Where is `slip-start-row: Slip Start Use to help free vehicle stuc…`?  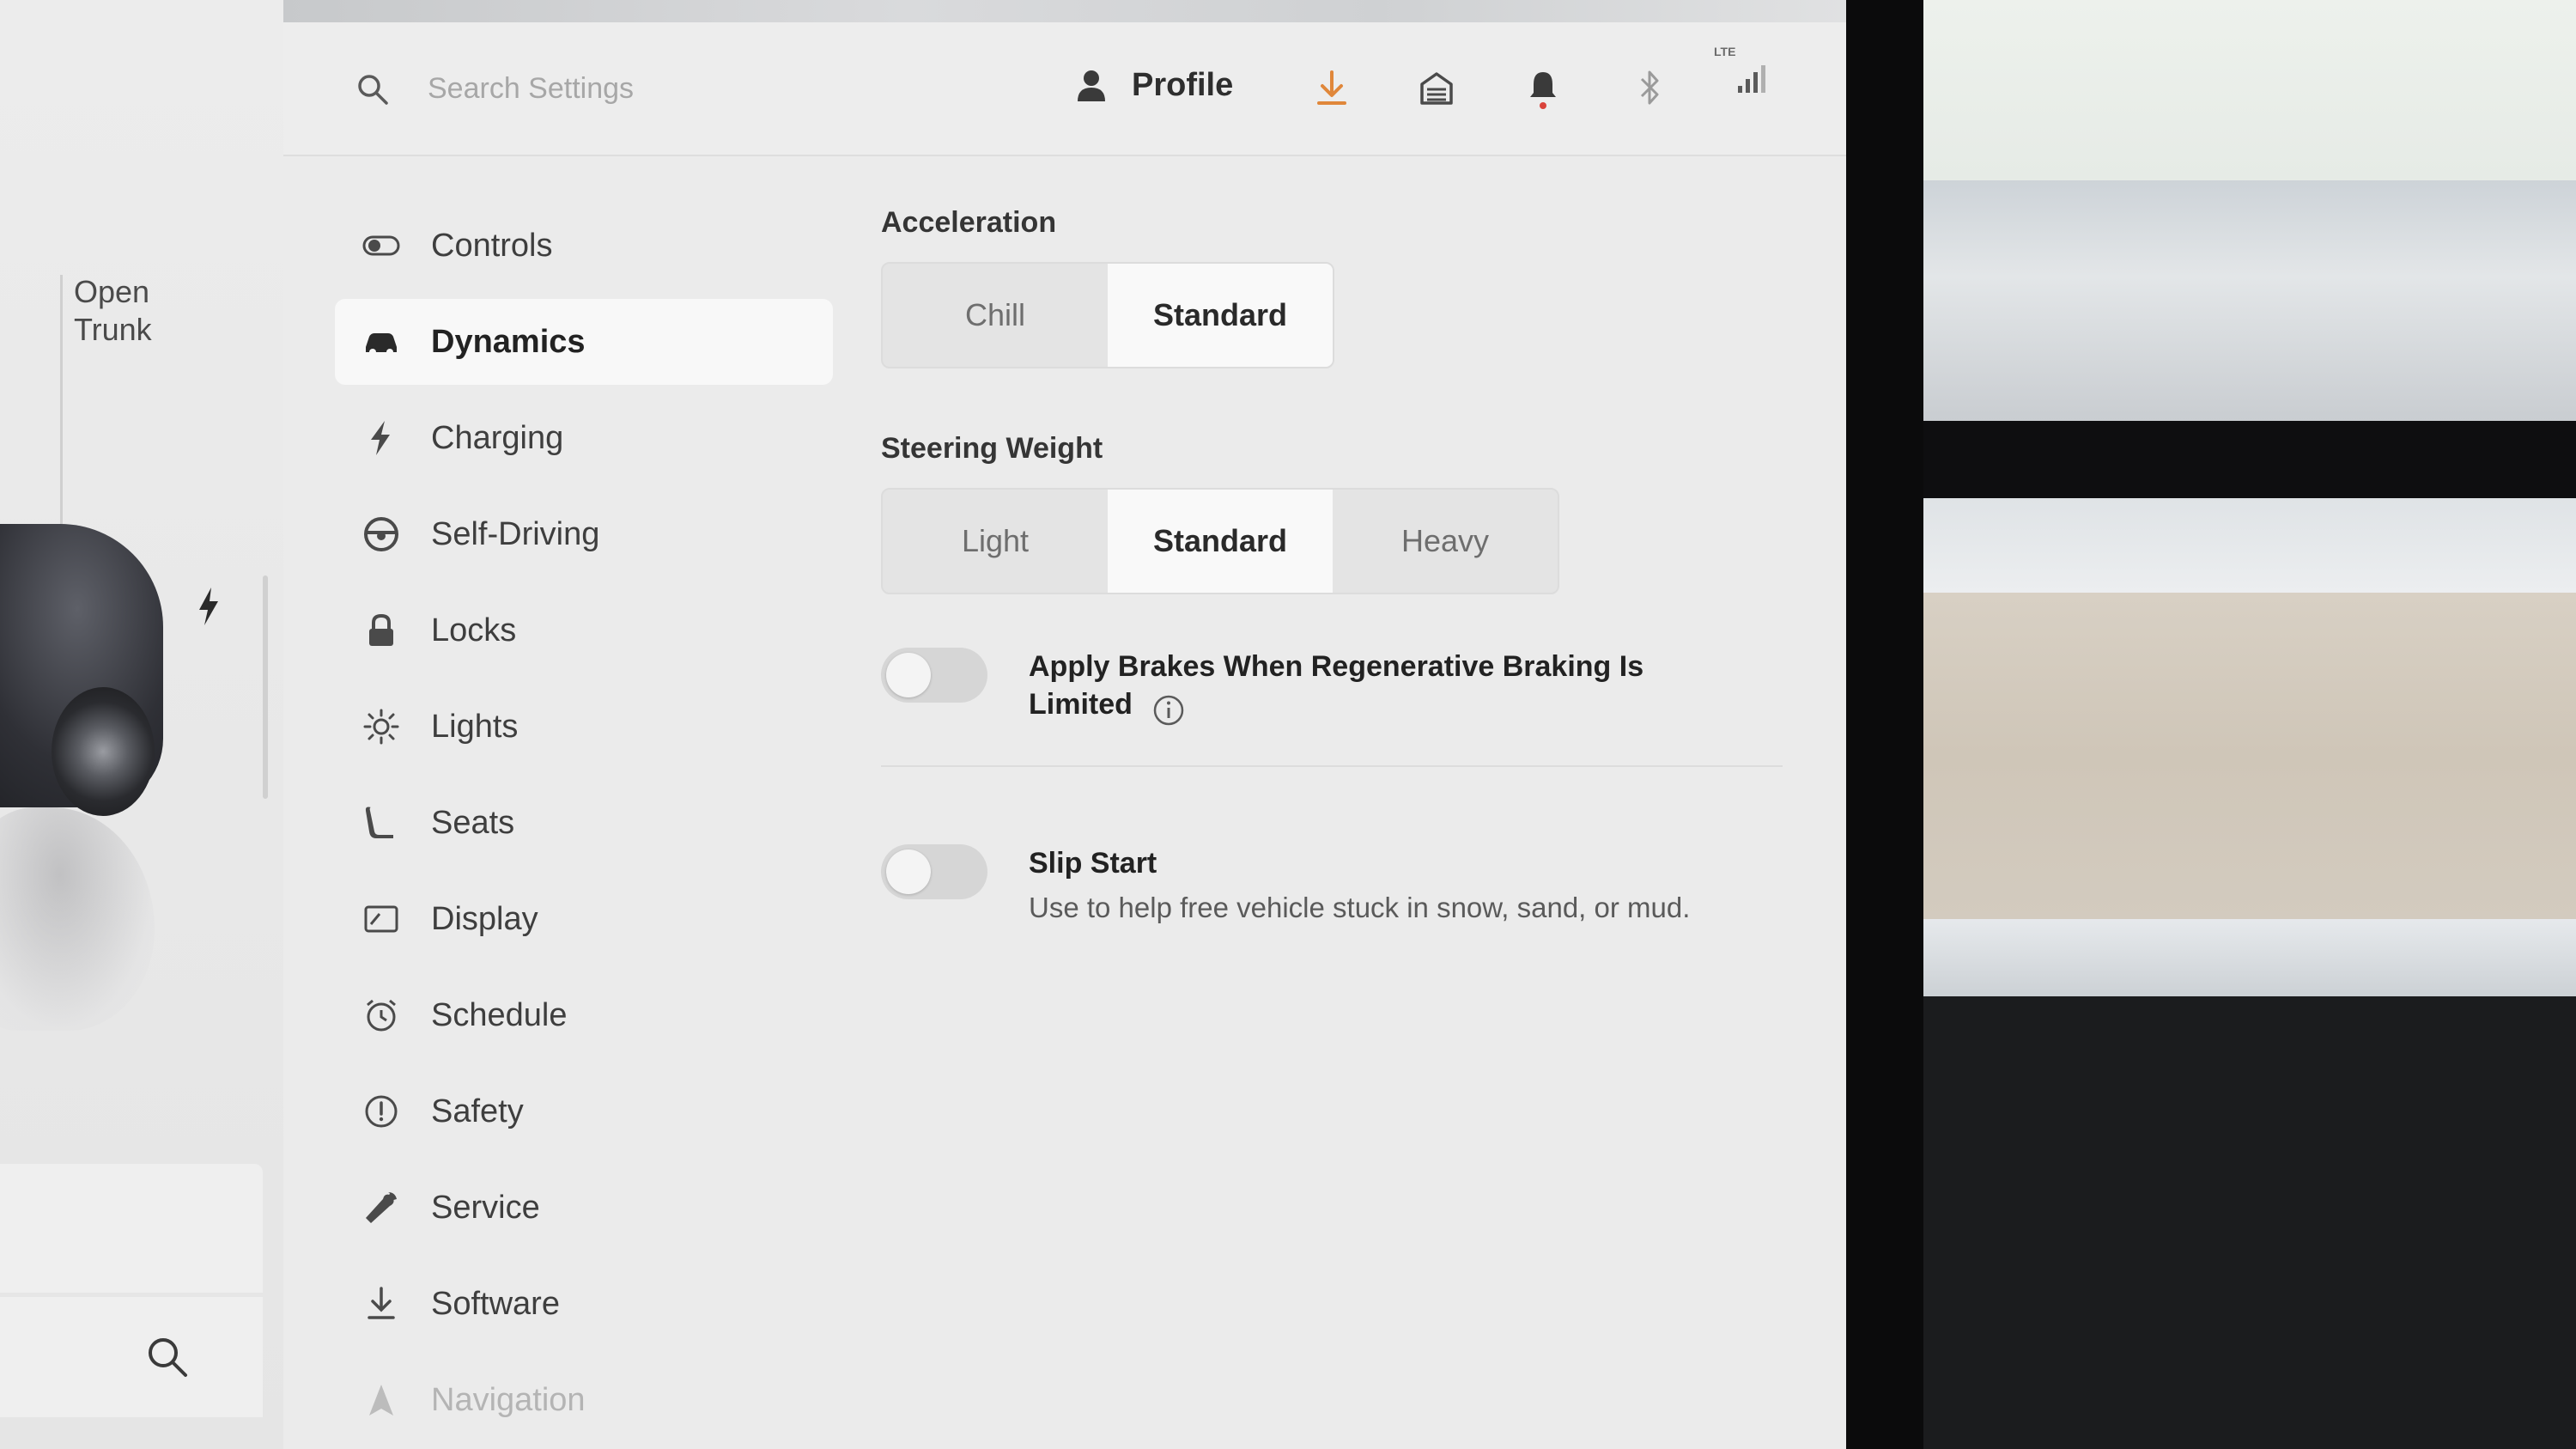
slip-start-row: Slip Start Use to help free vehicle stuc… is located at coordinates (1353, 885).